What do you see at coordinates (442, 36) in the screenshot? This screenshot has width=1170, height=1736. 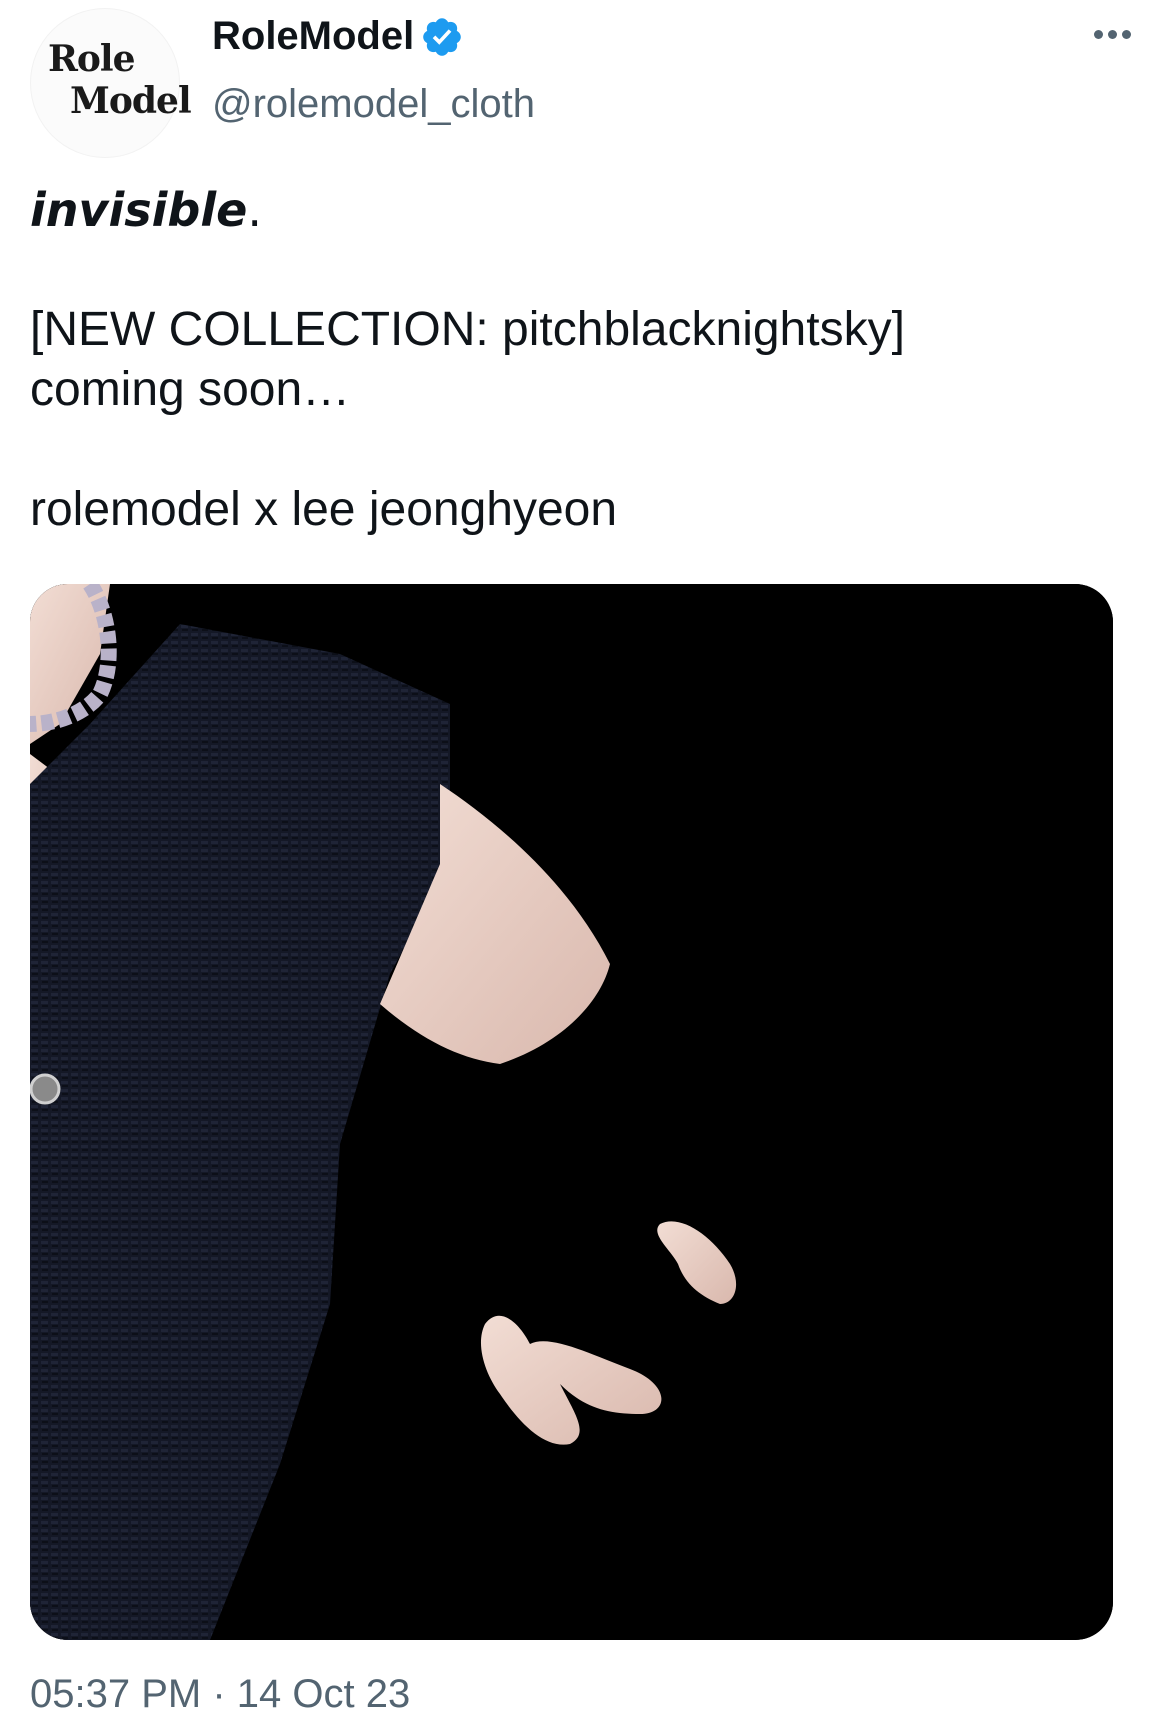 I see `verified-badge-icon` at bounding box center [442, 36].